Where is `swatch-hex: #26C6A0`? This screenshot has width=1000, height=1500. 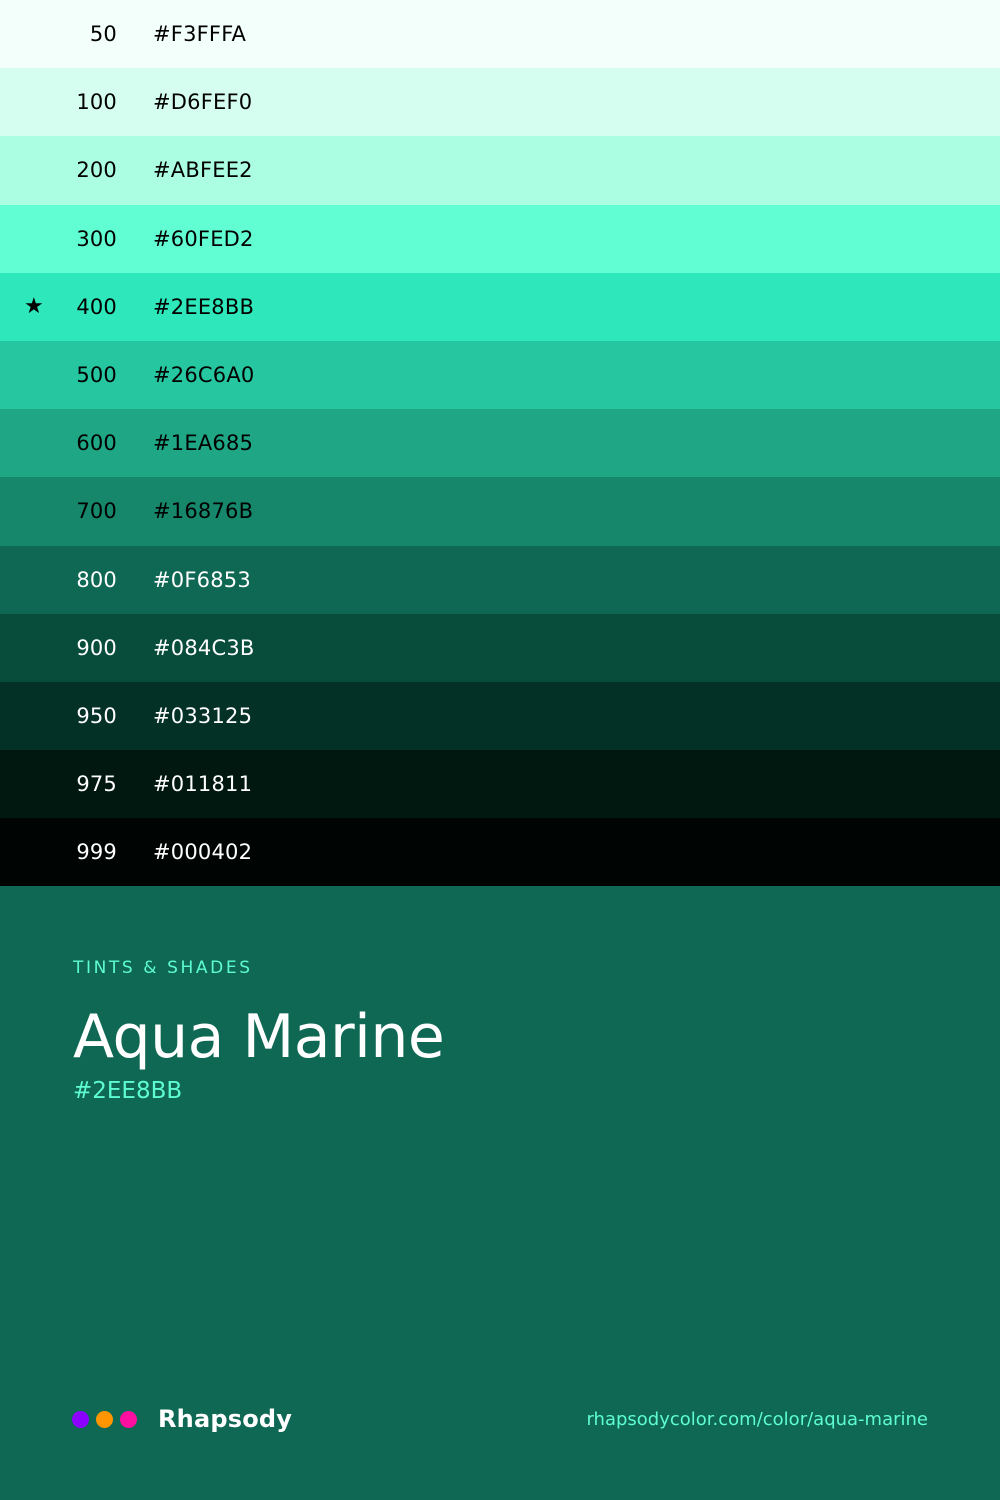 swatch-hex: #26C6A0 is located at coordinates (203, 375).